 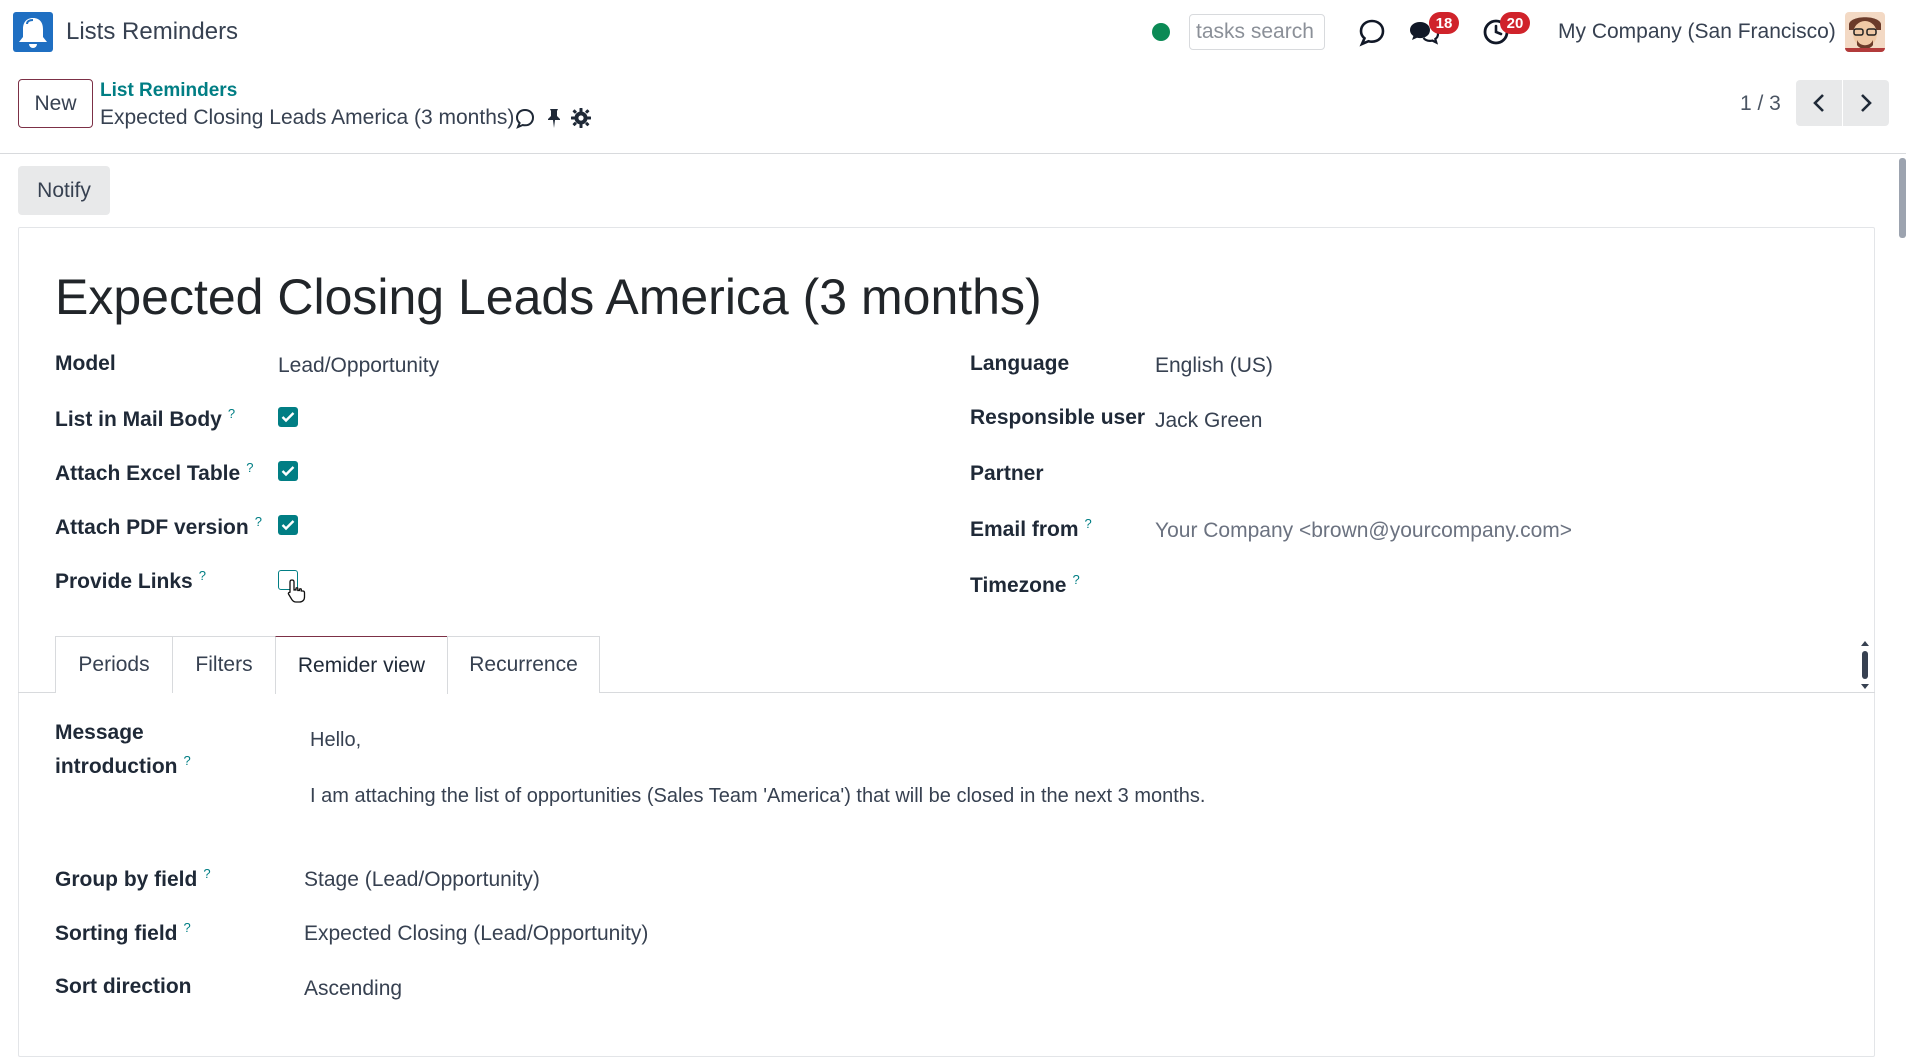 What do you see at coordinates (99, 732) in the screenshot?
I see `message-intro-label-line1: Message` at bounding box center [99, 732].